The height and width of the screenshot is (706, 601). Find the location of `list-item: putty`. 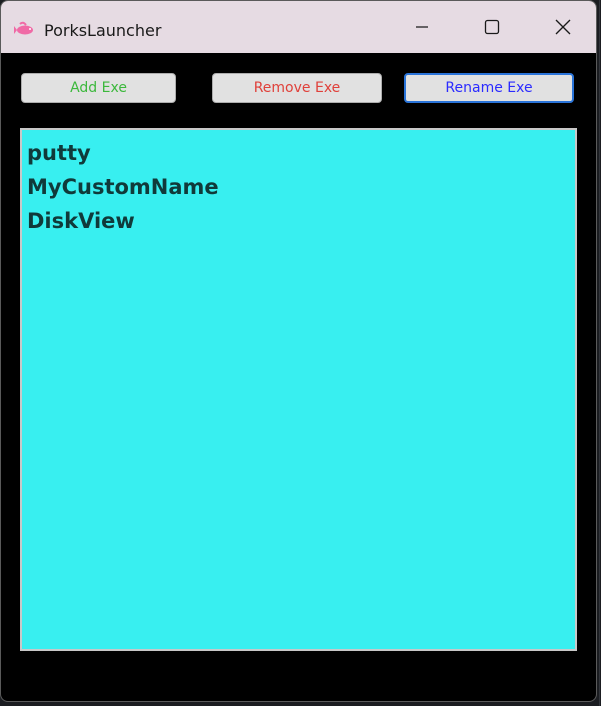

list-item: putty is located at coordinates (301, 153).